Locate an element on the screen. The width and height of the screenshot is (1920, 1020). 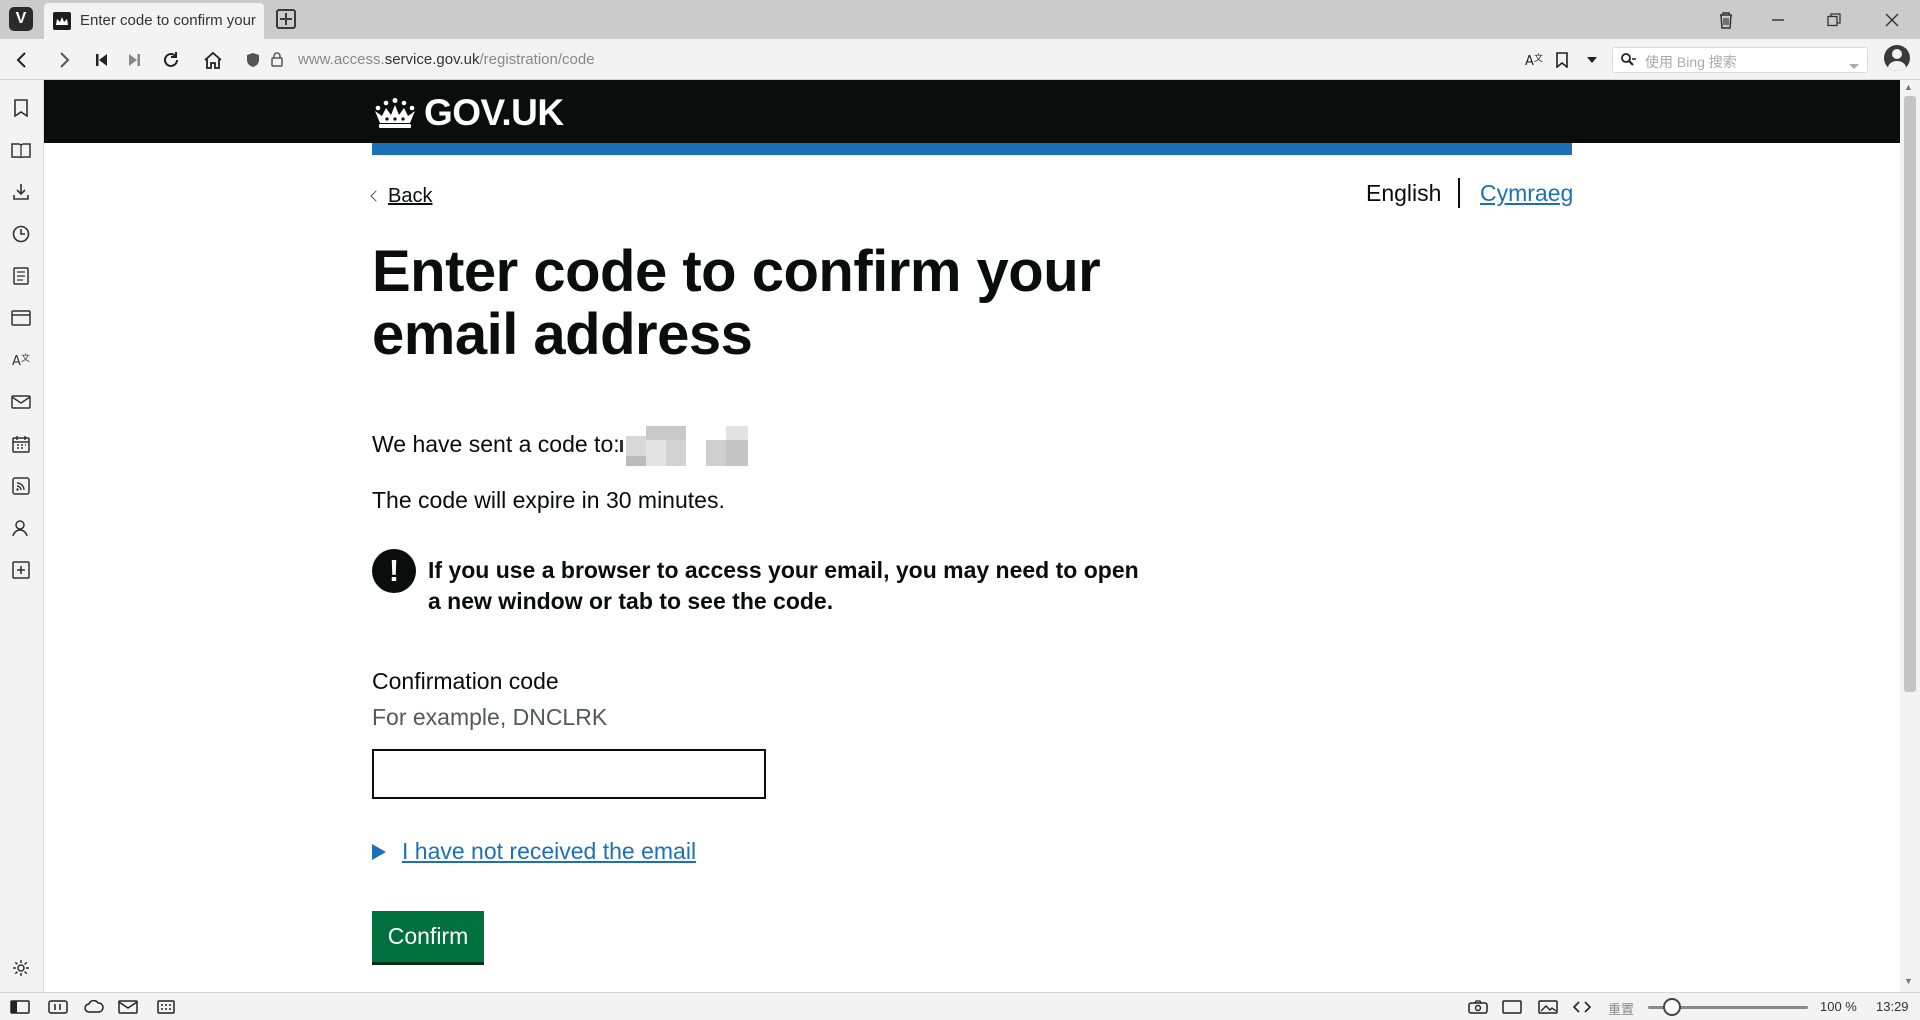
confirmation-code-input is located at coordinates (569, 774).